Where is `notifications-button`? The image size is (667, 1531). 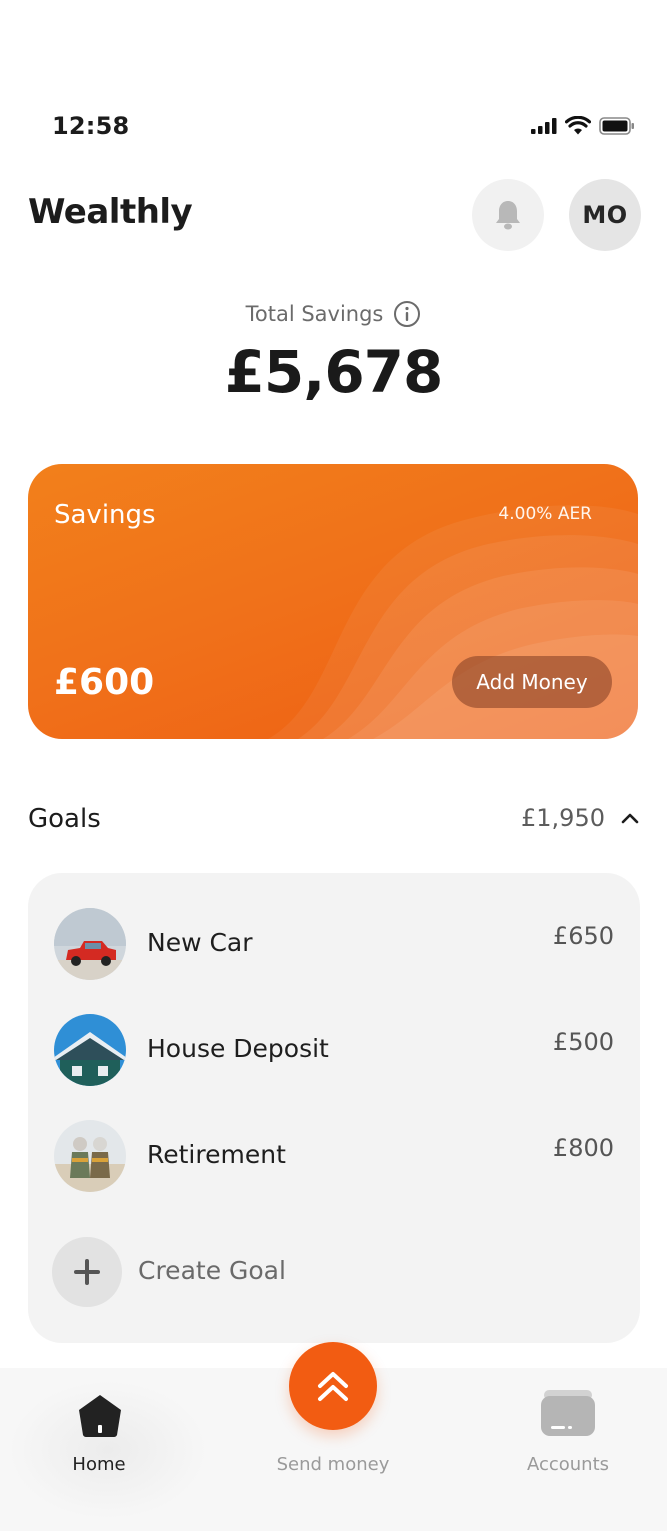 notifications-button is located at coordinates (508, 215).